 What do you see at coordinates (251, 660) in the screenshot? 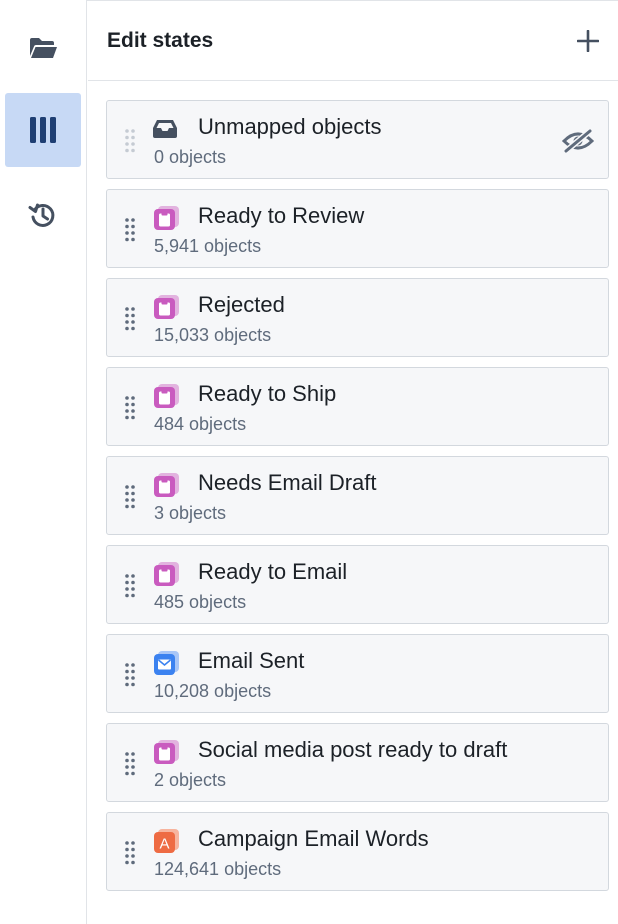
I see `state-name: Email Sent` at bounding box center [251, 660].